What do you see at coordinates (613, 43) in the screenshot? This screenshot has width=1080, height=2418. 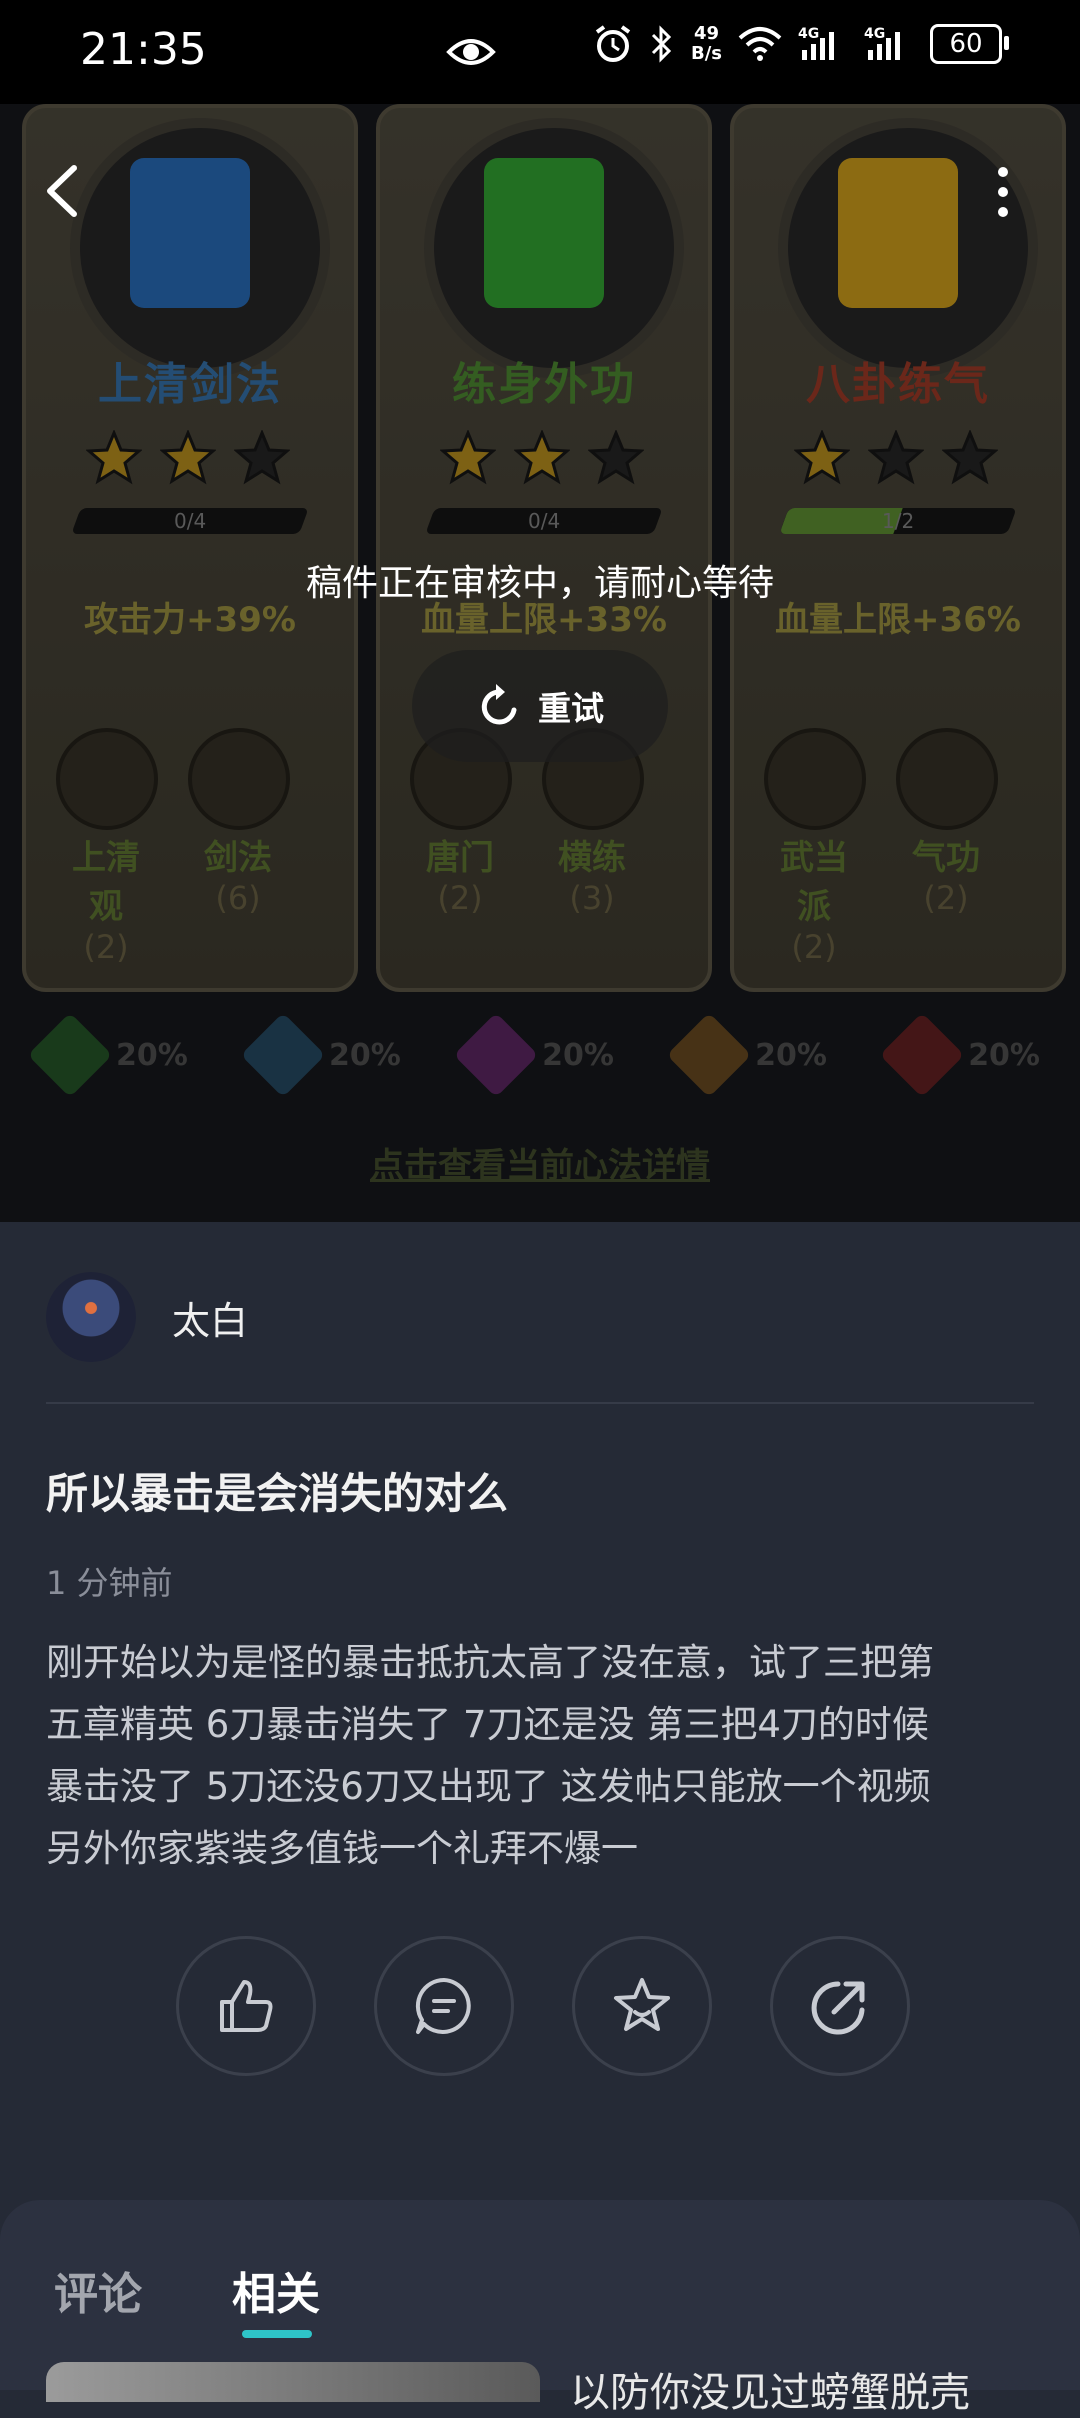 I see `alarm-icon` at bounding box center [613, 43].